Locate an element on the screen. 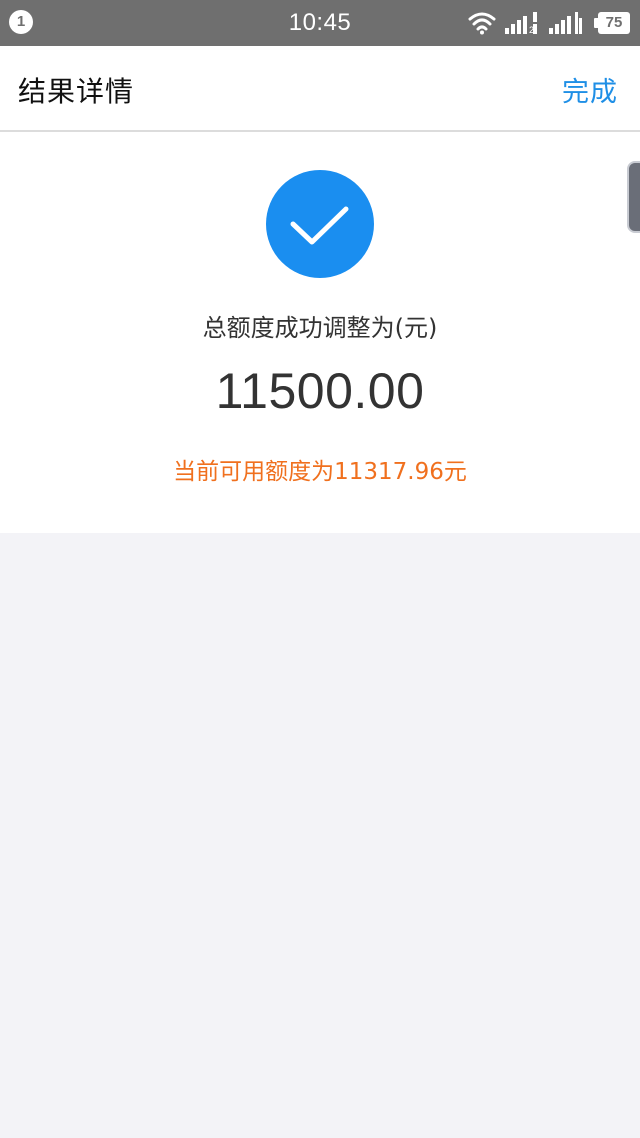 The width and height of the screenshot is (640, 1138). result-label: 总额度成功调整为(元) is located at coordinates (320, 328).